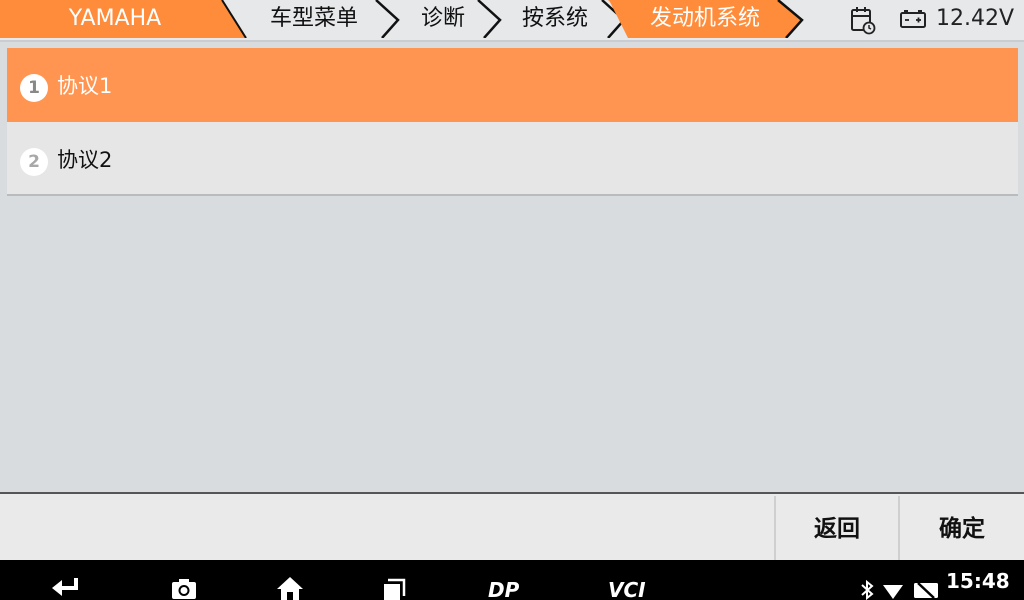  I want to click on breadcrumb-item-engine-system: 发动机系统, so click(708, 19).